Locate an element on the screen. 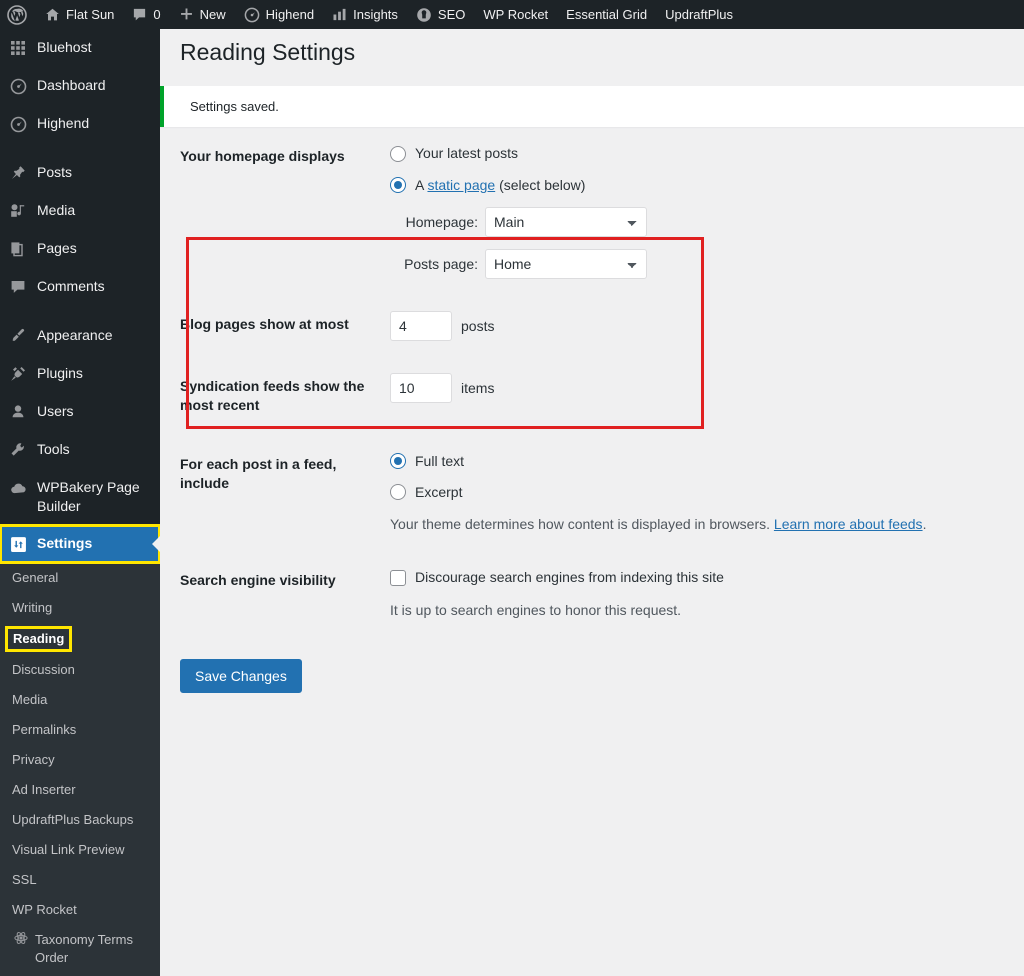 This screenshot has width=1024, height=976. new-content-menu: New is located at coordinates (202, 14).